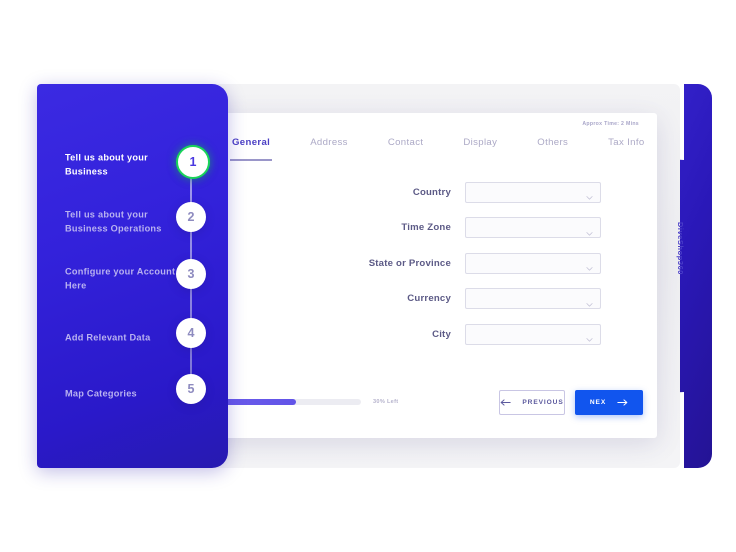  I want to click on field-row: City, so click(422, 334).